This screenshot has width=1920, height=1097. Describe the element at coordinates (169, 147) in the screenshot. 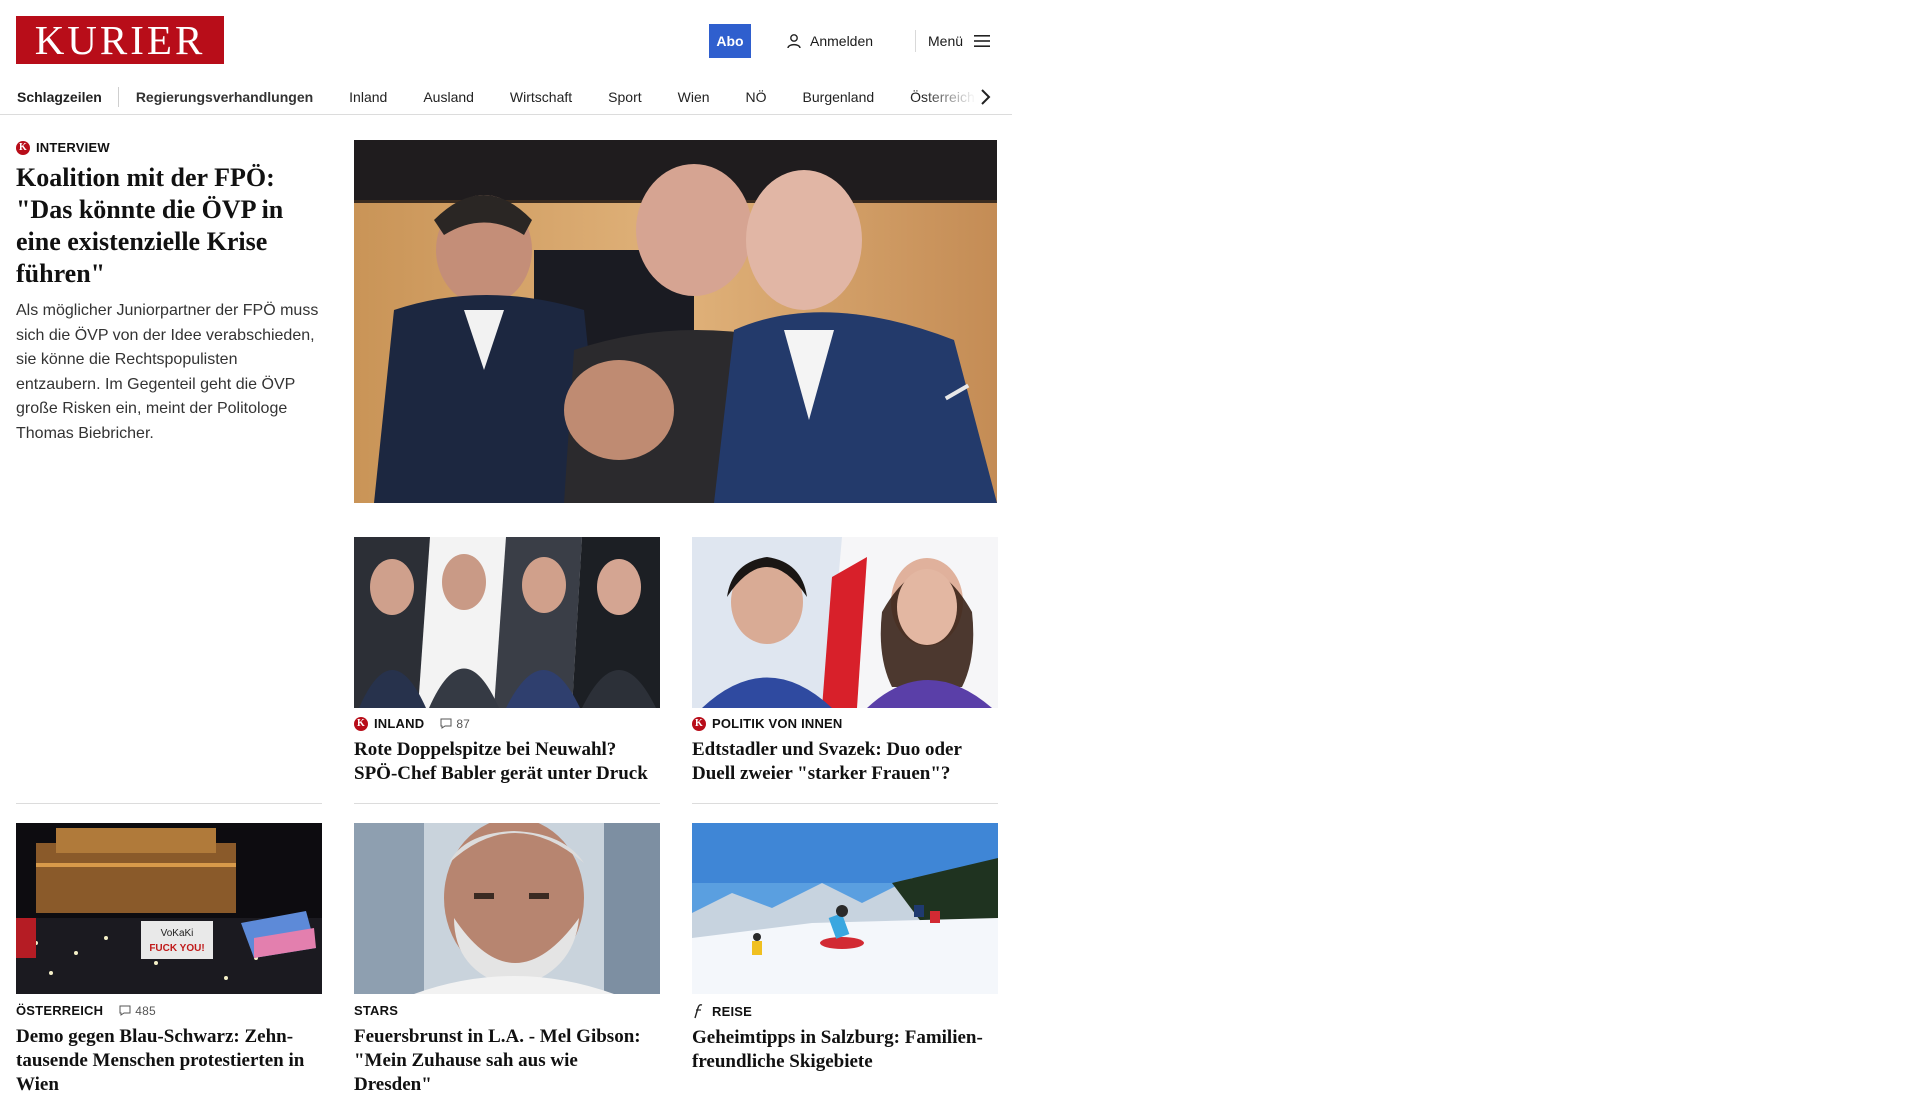

I see `lead-kicker: K INTERVIEW` at that location.